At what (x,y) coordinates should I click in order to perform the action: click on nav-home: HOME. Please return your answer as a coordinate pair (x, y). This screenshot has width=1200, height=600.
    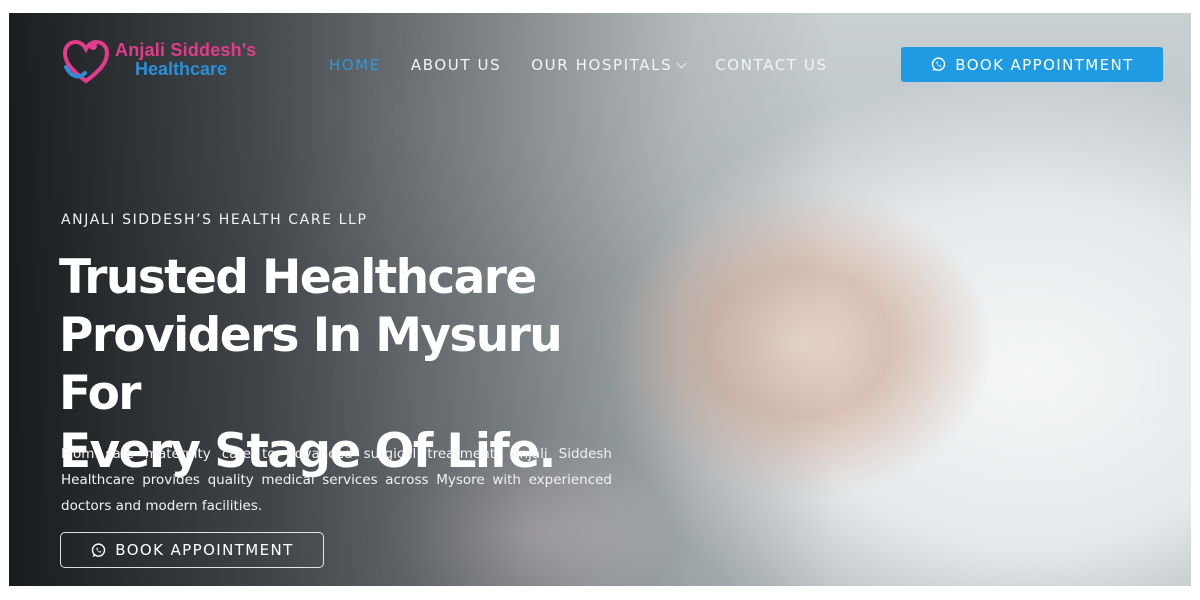
    Looking at the image, I should click on (355, 65).